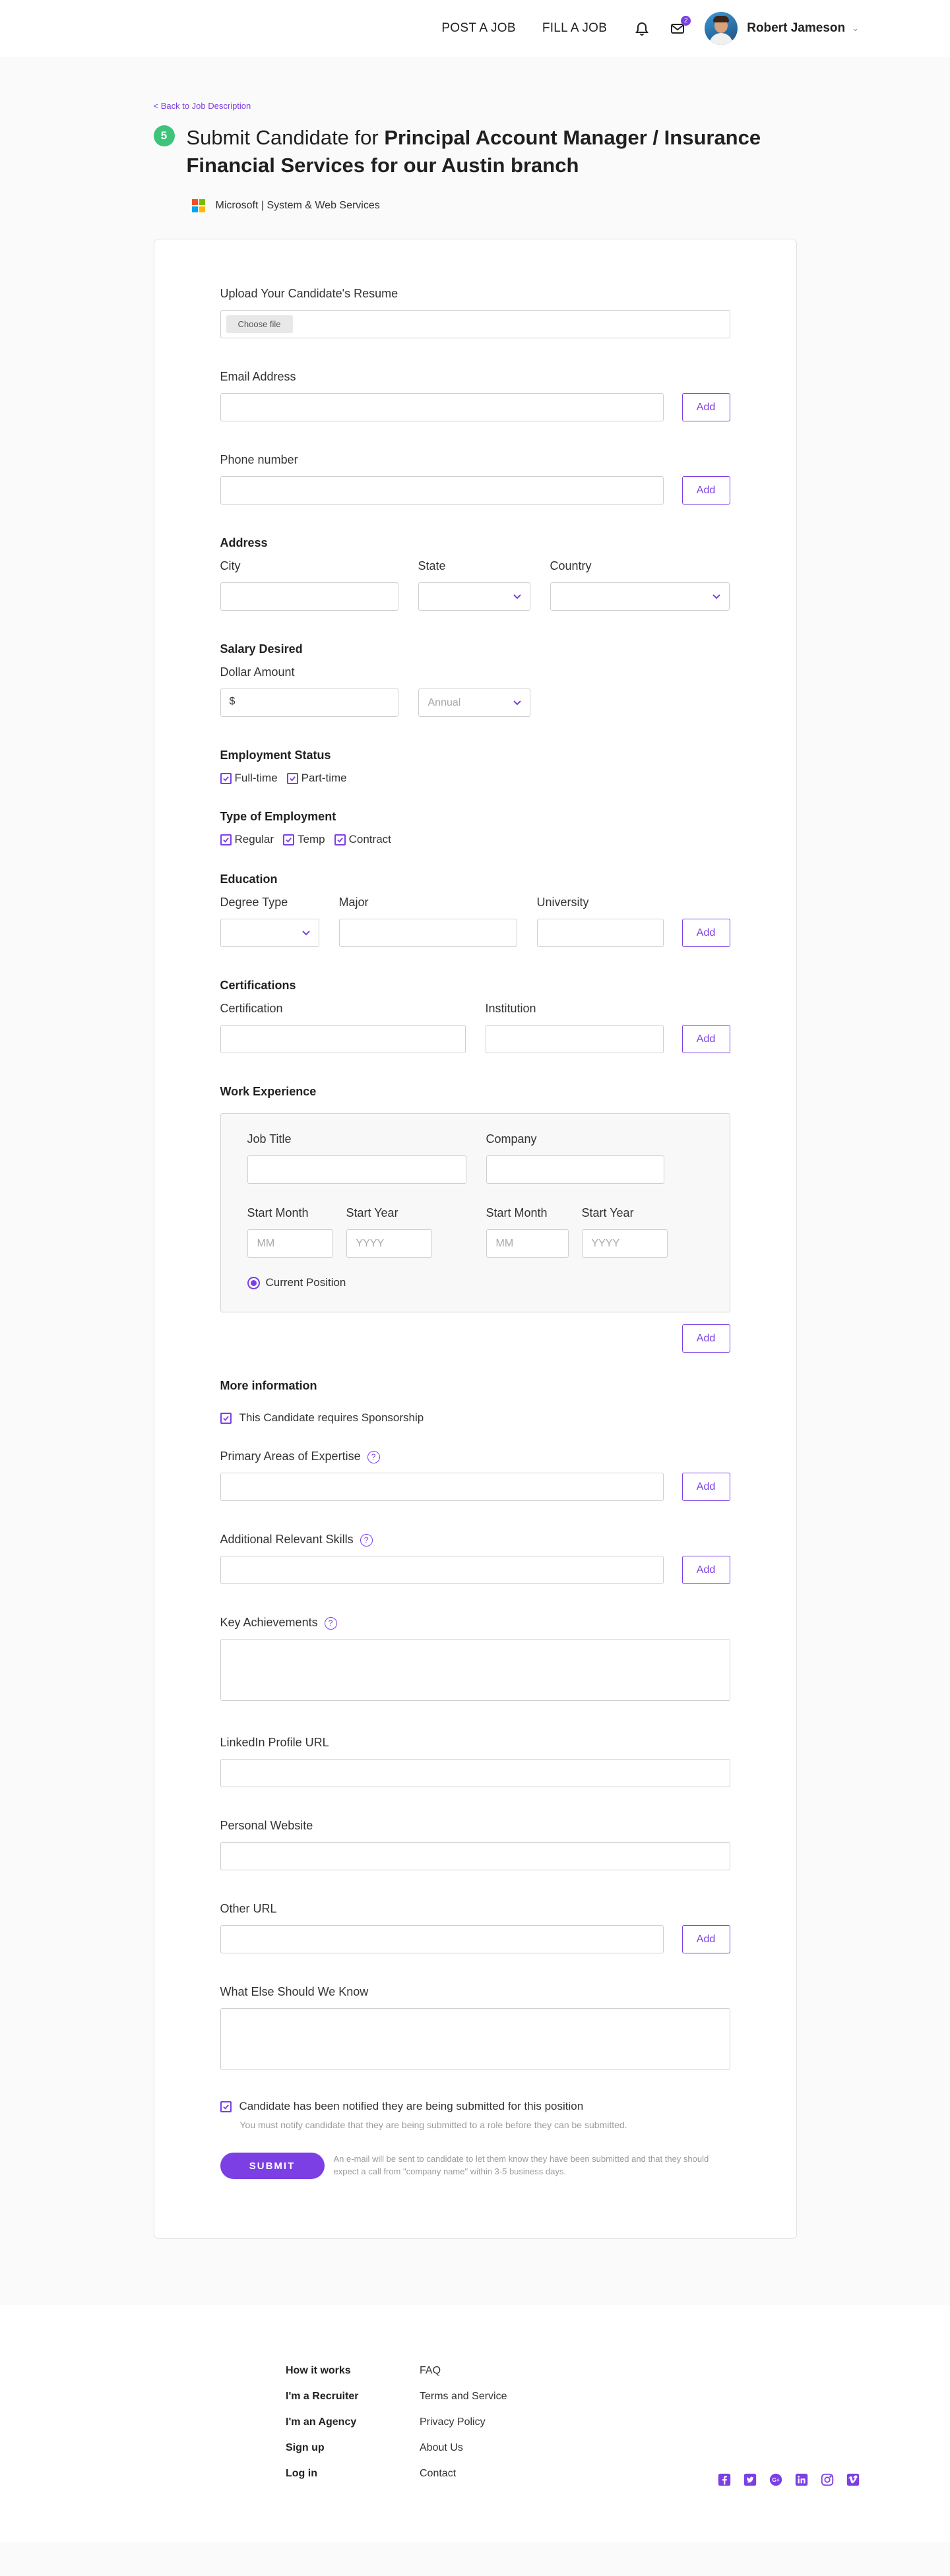  I want to click on part-time-label: Part-time, so click(324, 778).